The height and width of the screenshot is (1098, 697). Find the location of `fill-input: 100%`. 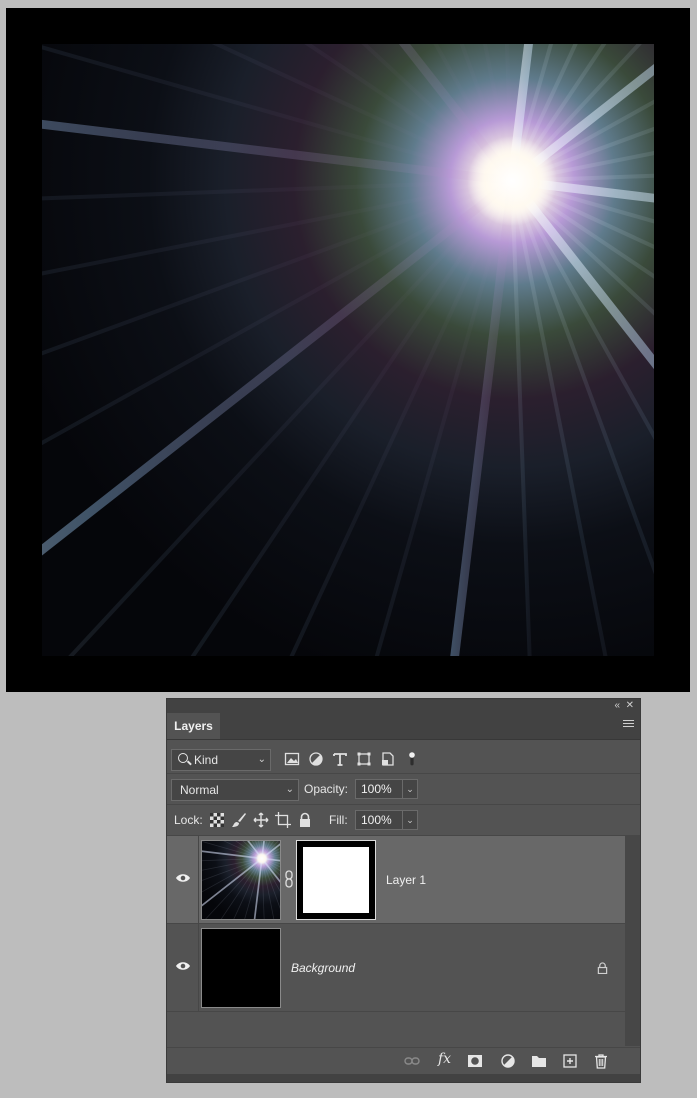

fill-input: 100% is located at coordinates (379, 820).